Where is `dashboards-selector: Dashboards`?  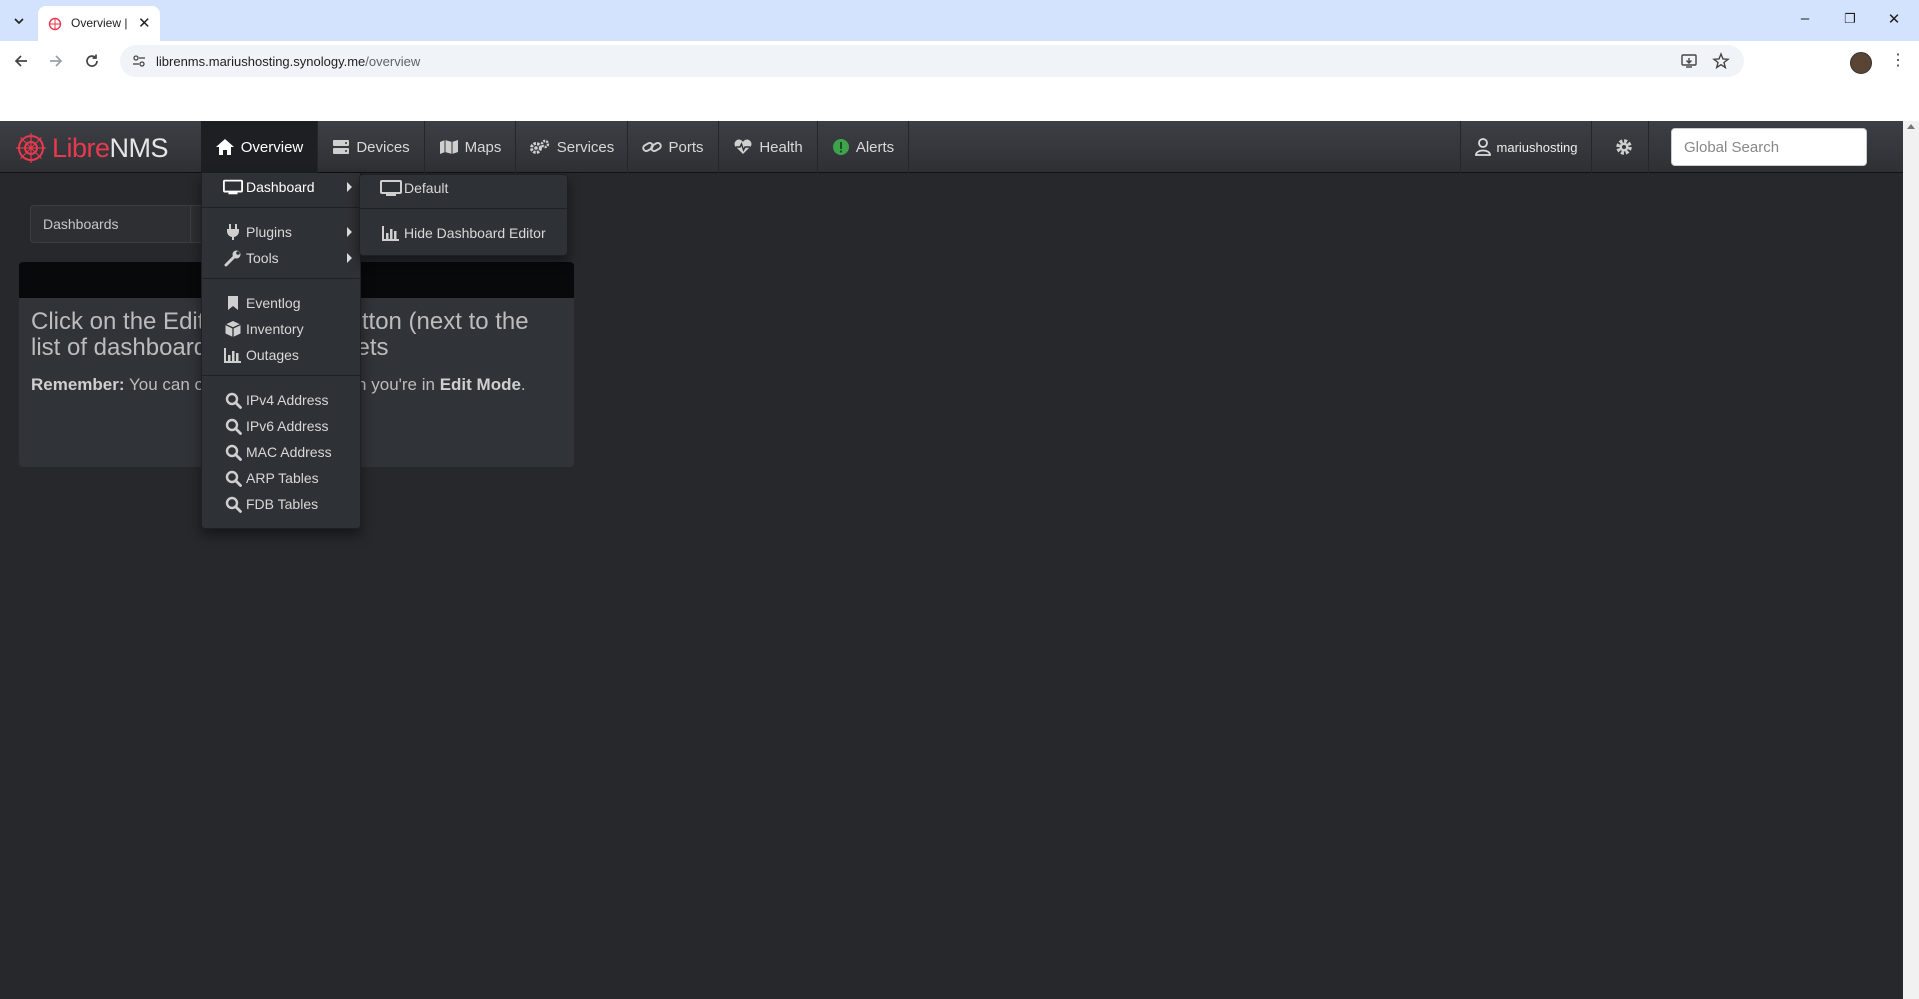
dashboards-selector: Dashboards is located at coordinates (115, 224).